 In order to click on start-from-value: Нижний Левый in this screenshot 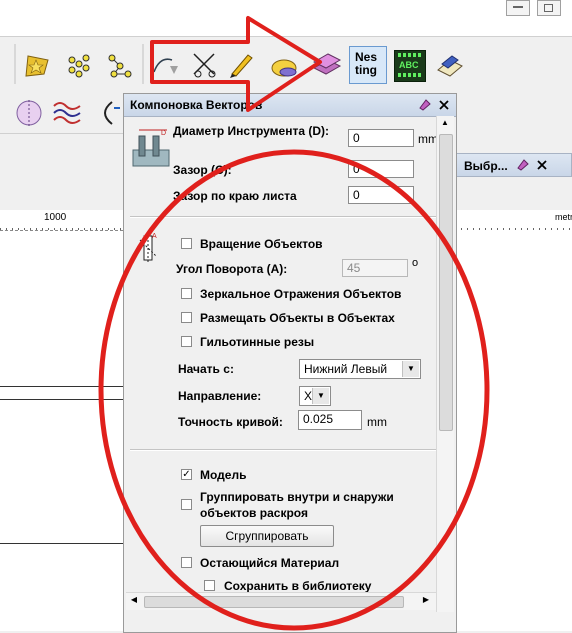, I will do `click(346, 369)`.